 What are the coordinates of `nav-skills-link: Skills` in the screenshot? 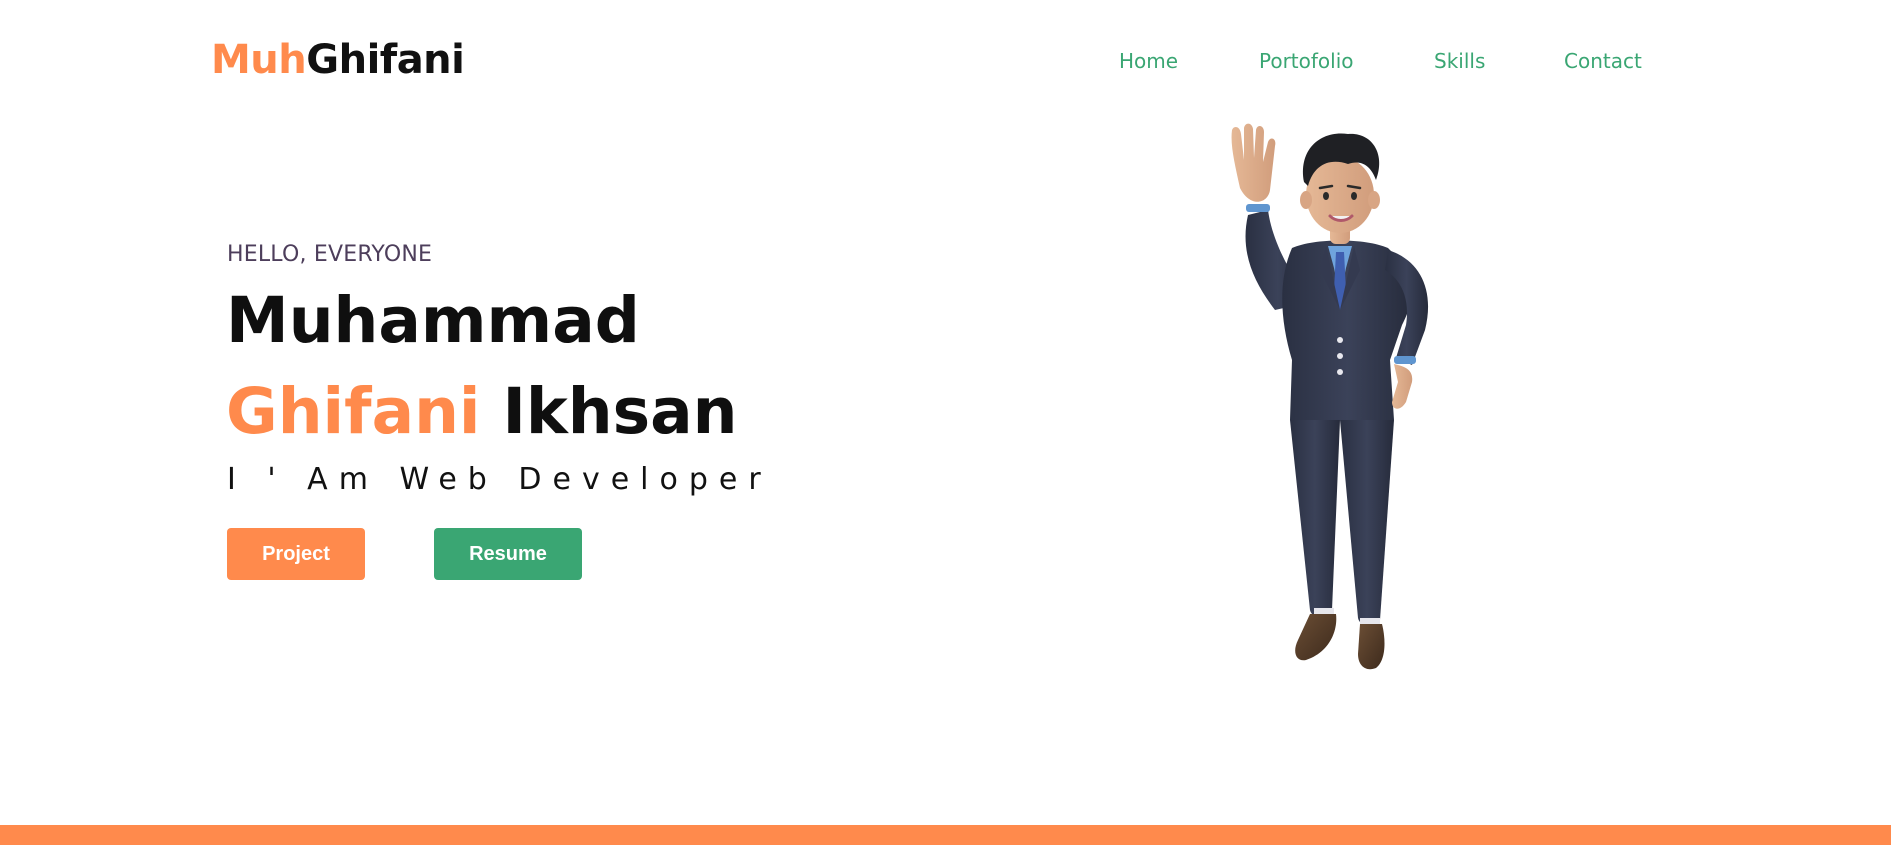 It's located at (1459, 61).